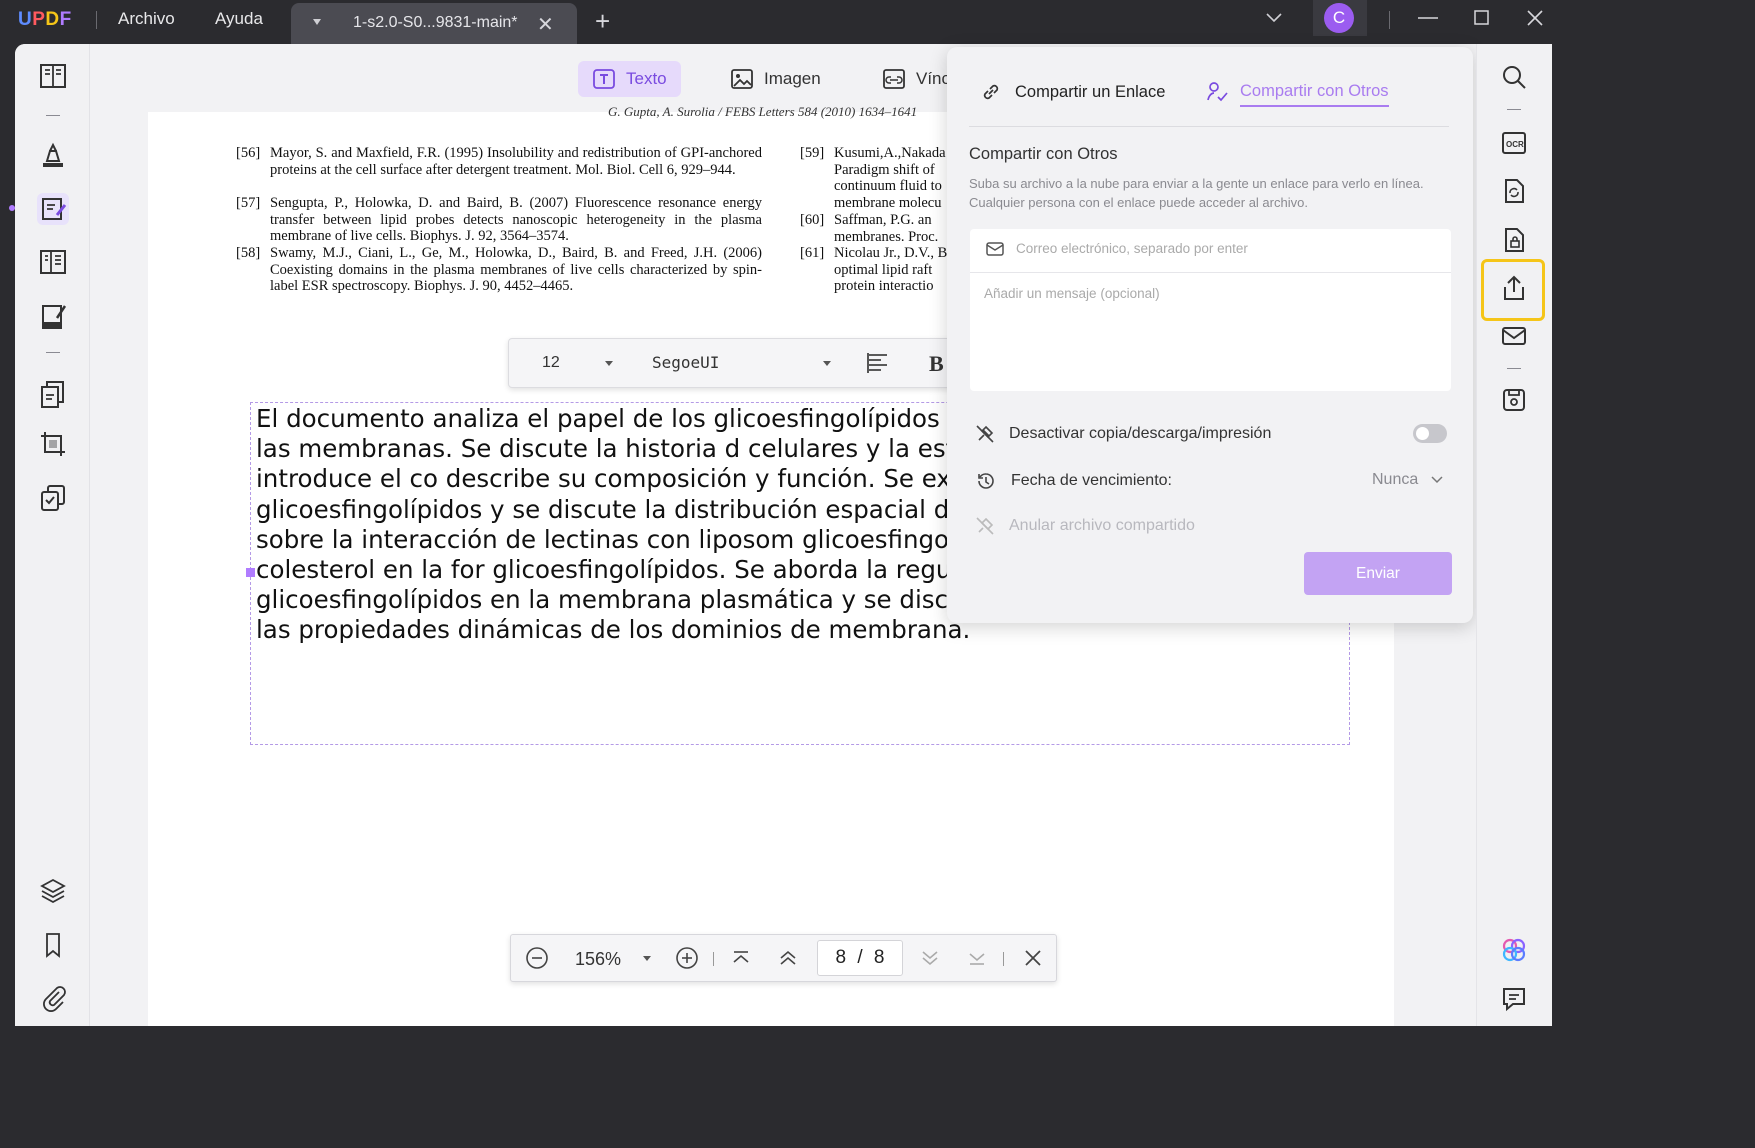 The width and height of the screenshot is (1755, 1148). Describe the element at coordinates (878, 363) in the screenshot. I see `align-left-icon` at that location.